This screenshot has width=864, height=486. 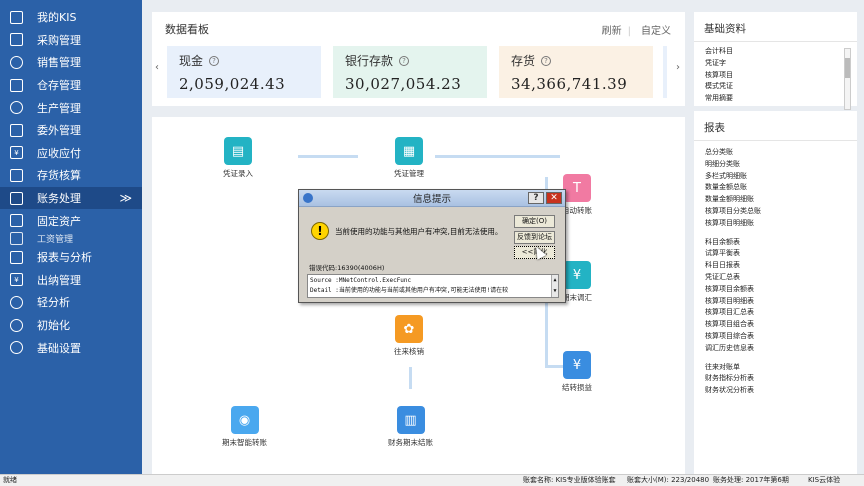 What do you see at coordinates (534, 221) in the screenshot?
I see `ok-button: 确定(O)` at bounding box center [534, 221].